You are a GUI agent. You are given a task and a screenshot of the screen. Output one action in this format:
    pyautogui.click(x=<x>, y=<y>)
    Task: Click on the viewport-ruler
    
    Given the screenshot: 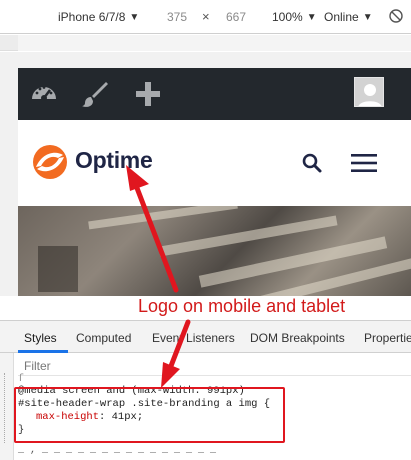 What is the action you would take?
    pyautogui.click(x=205, y=43)
    